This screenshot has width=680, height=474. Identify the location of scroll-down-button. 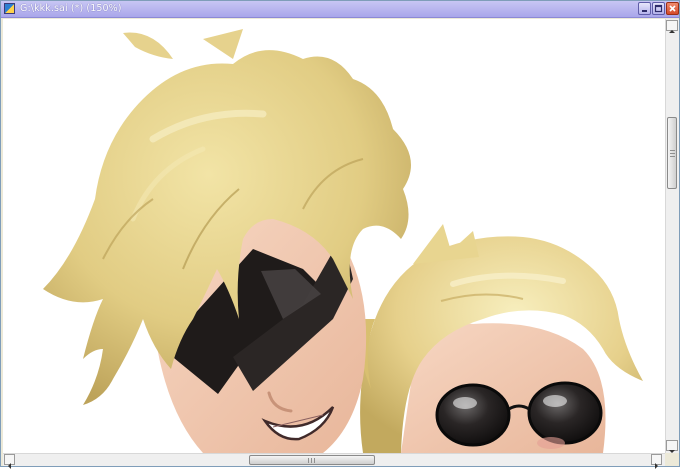
(672, 446).